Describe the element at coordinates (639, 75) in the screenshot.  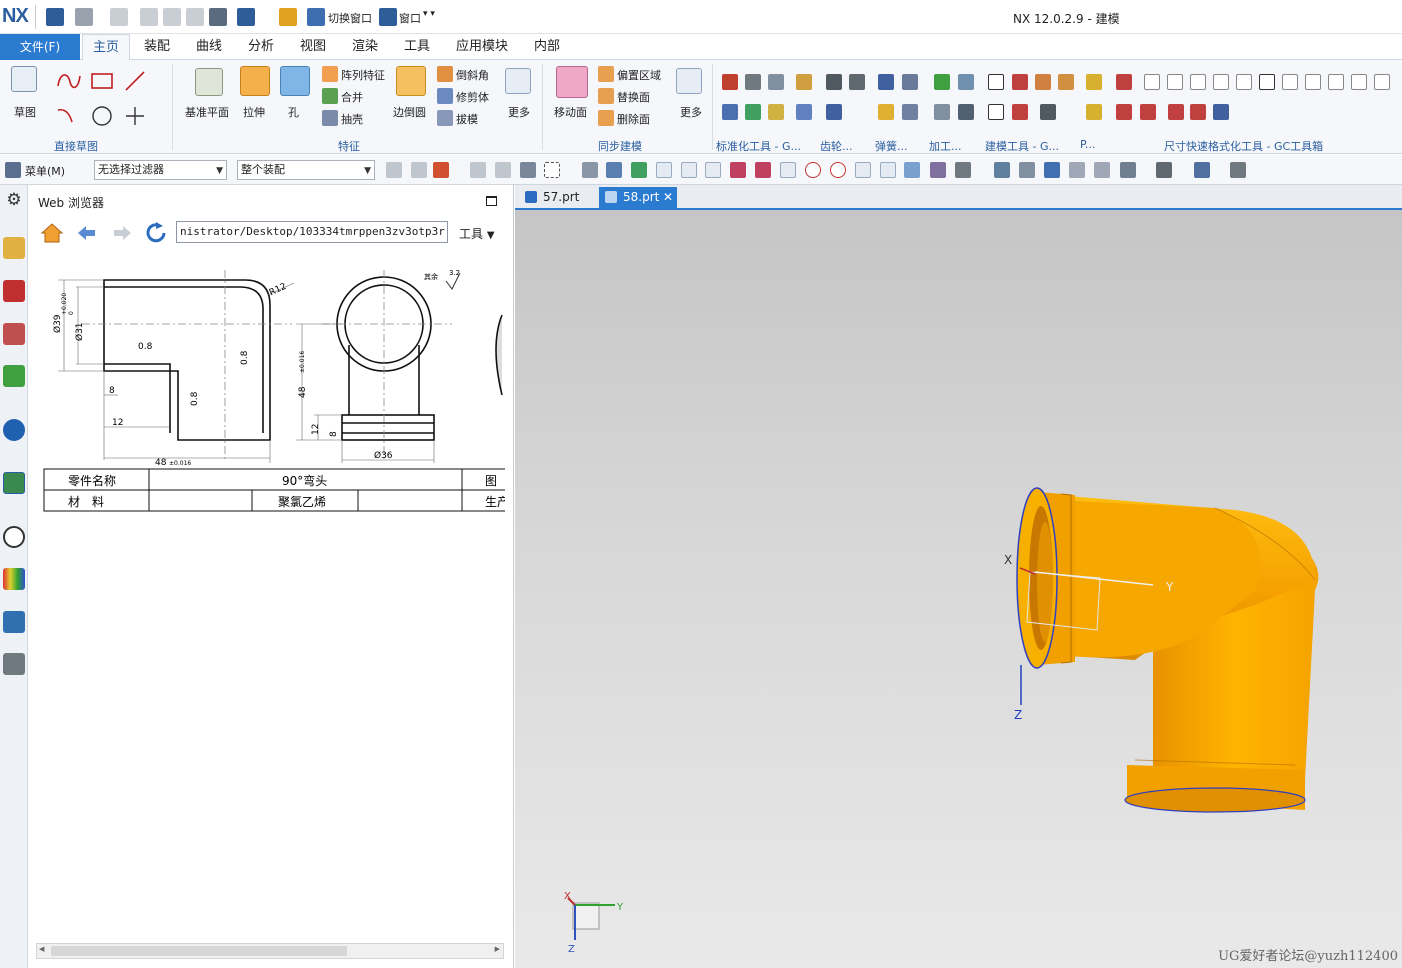
I see `offset-region-label: 偏置区域` at that location.